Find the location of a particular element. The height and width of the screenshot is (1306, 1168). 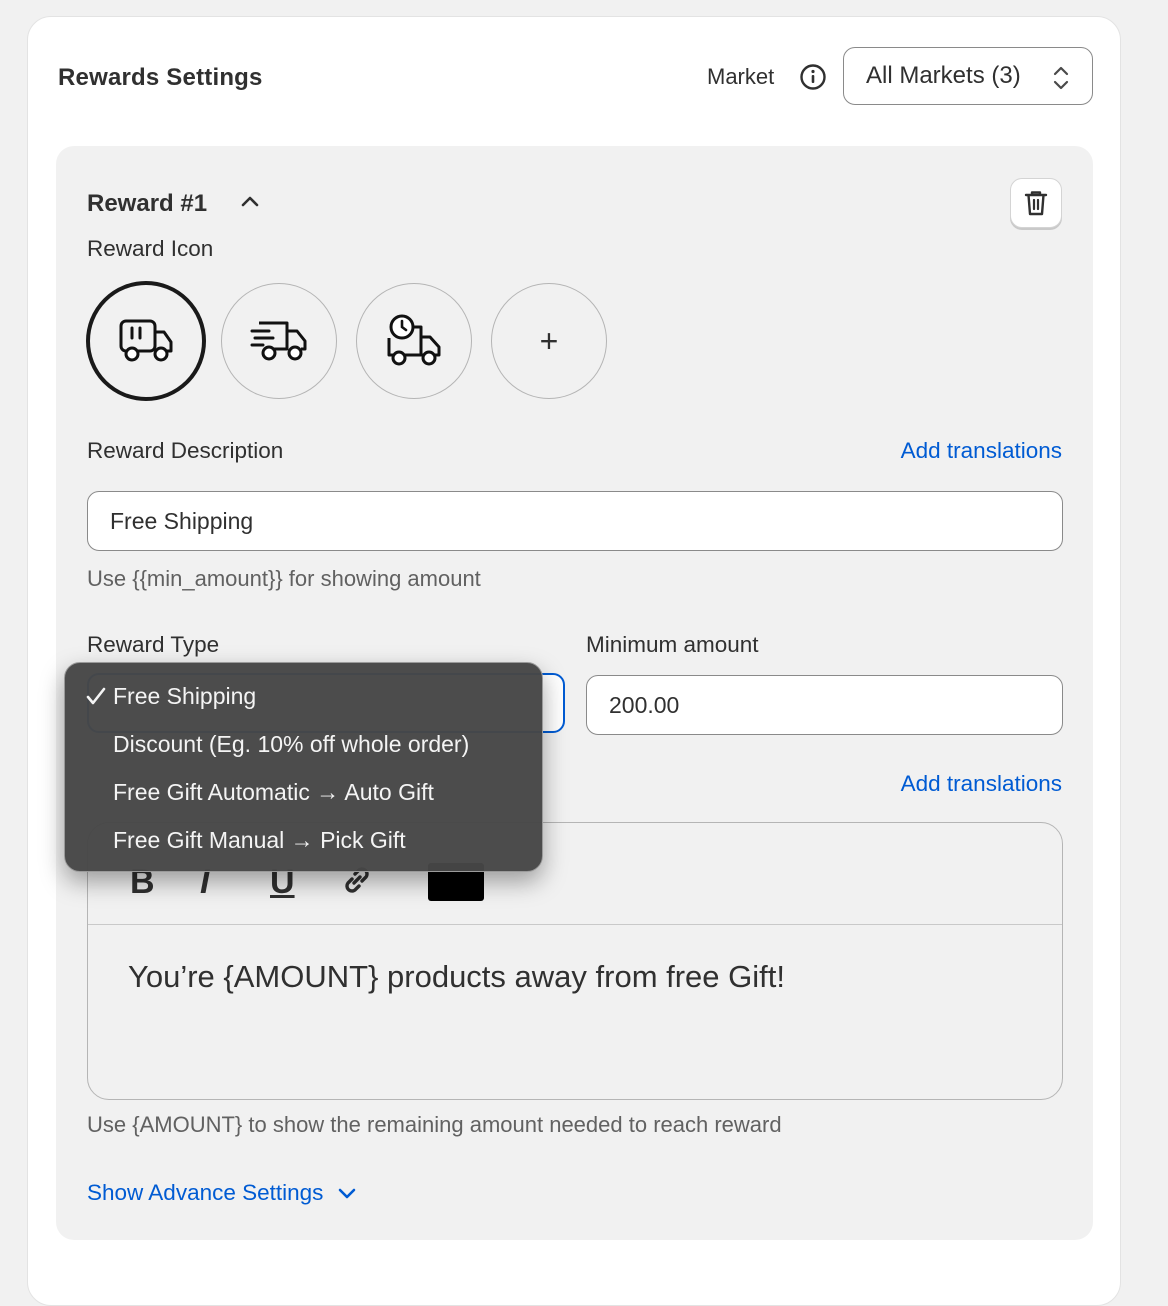

minimum-amount-input: 200.00 is located at coordinates (824, 705).